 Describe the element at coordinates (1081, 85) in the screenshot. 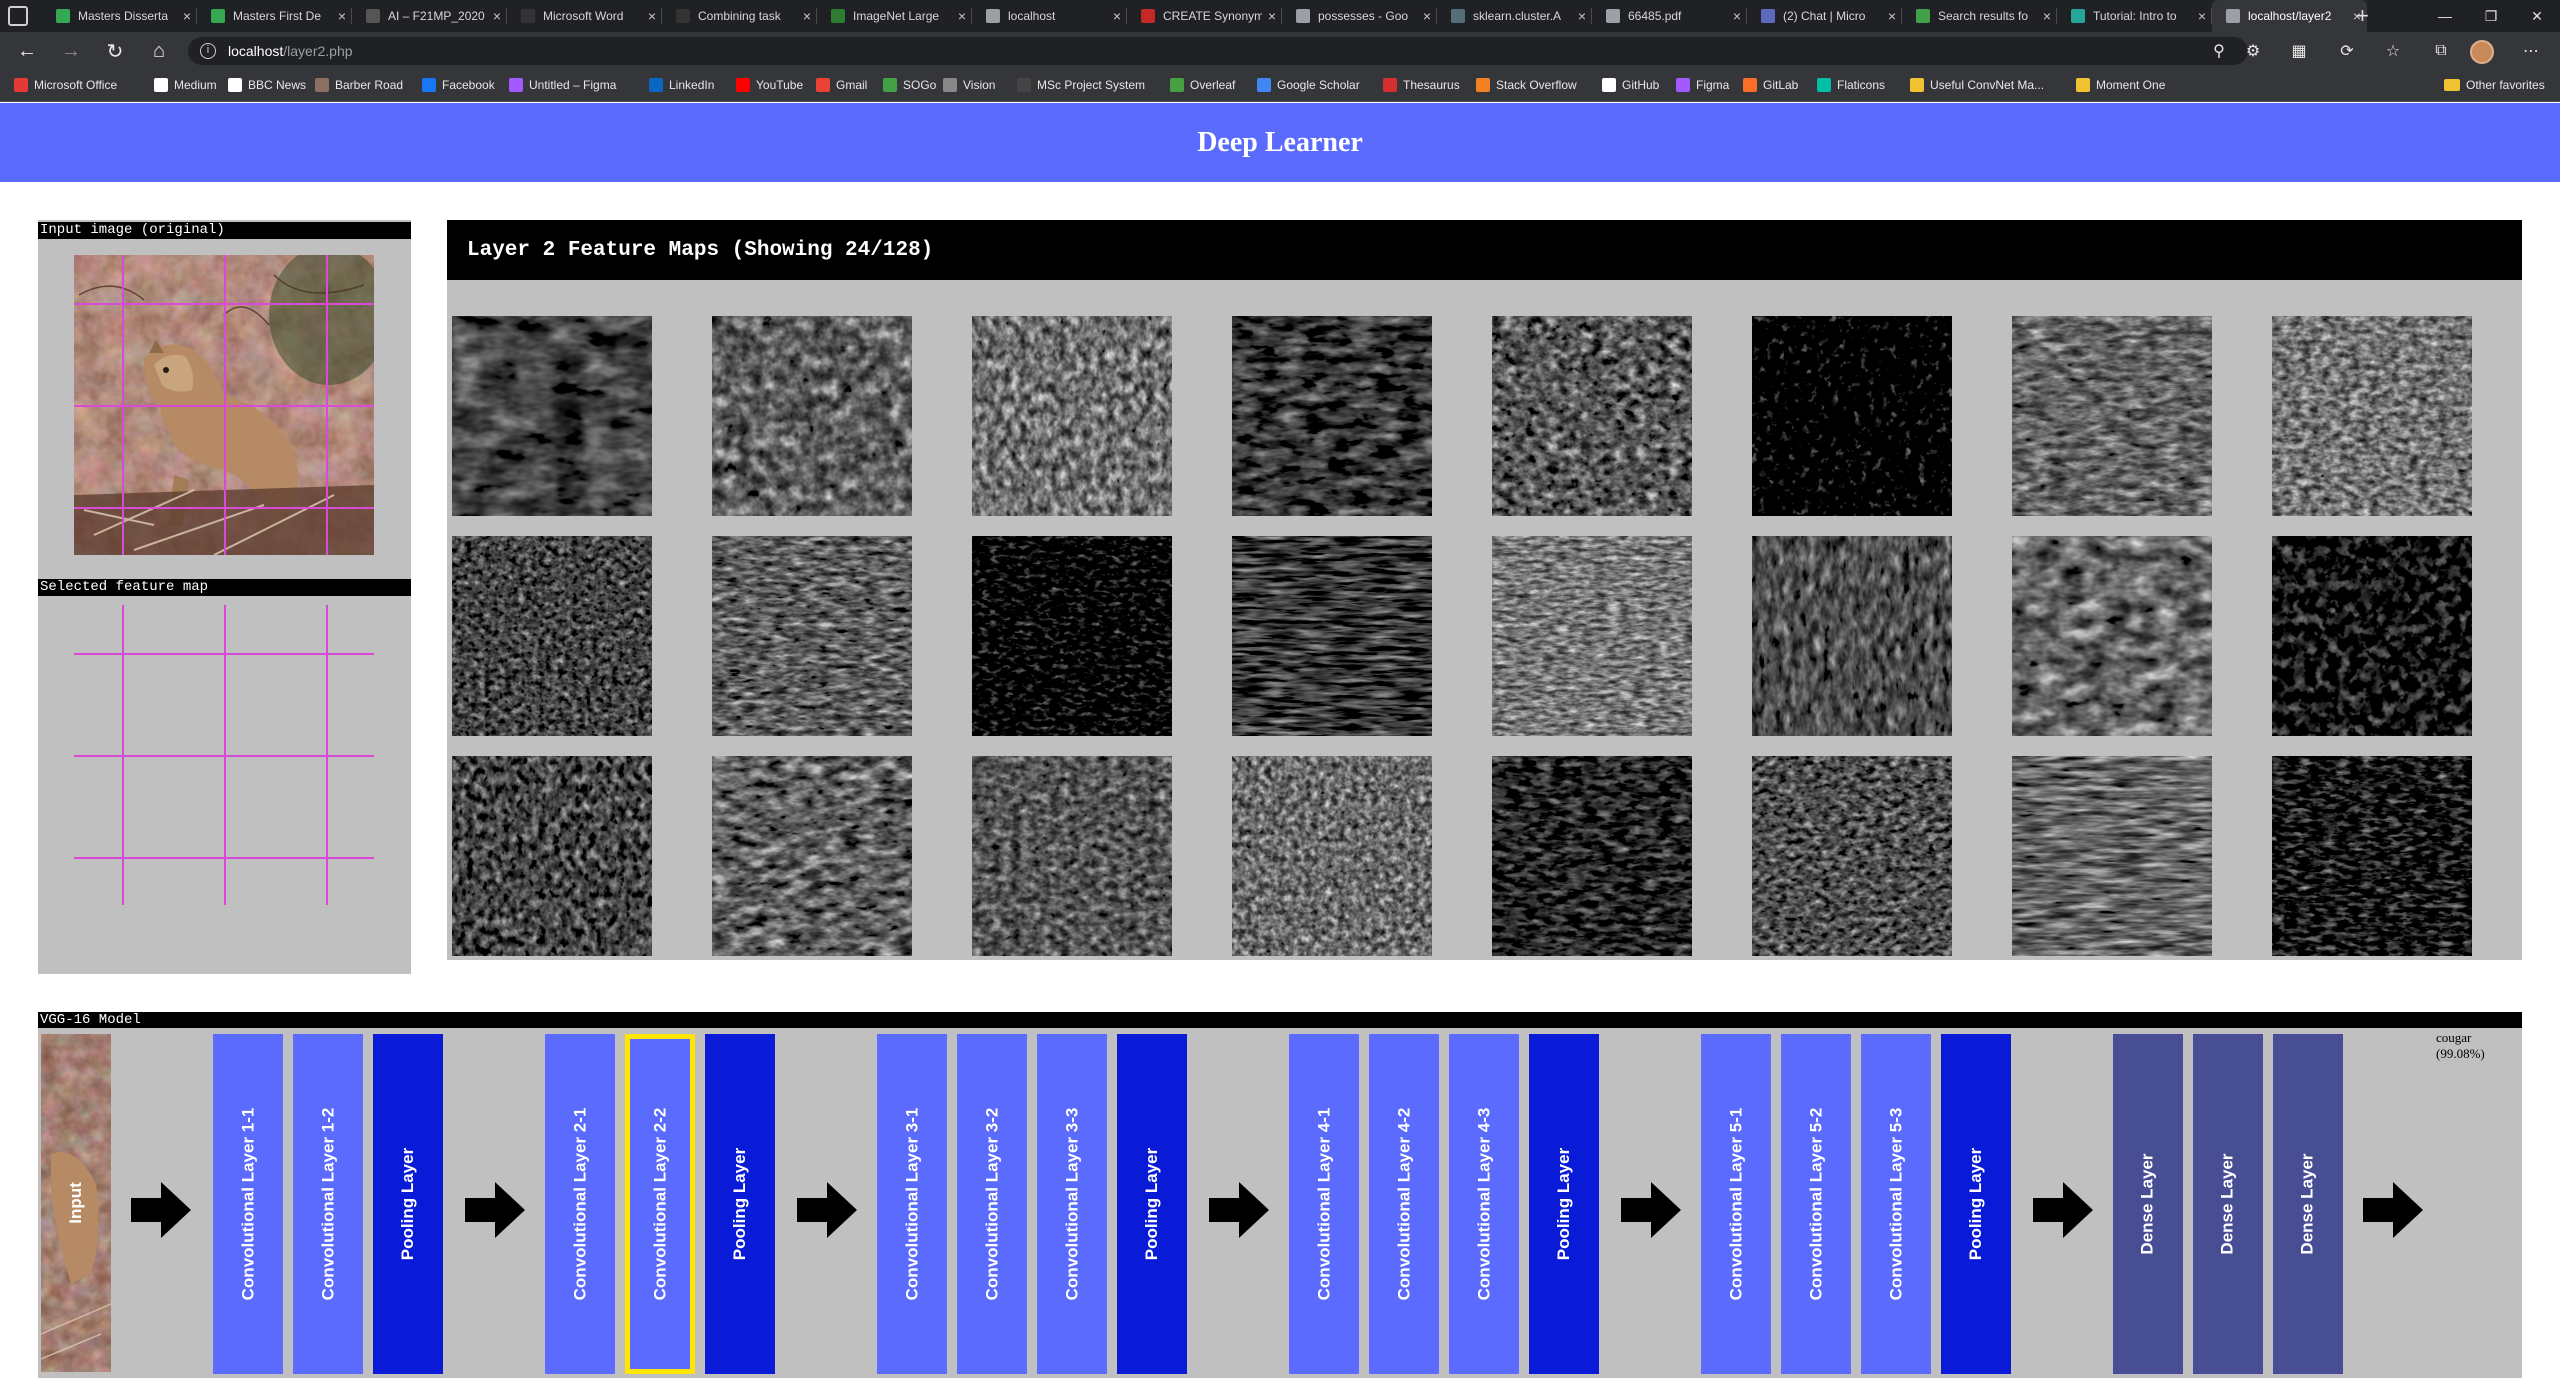

I see `bookmark-item: MSc Project System` at that location.